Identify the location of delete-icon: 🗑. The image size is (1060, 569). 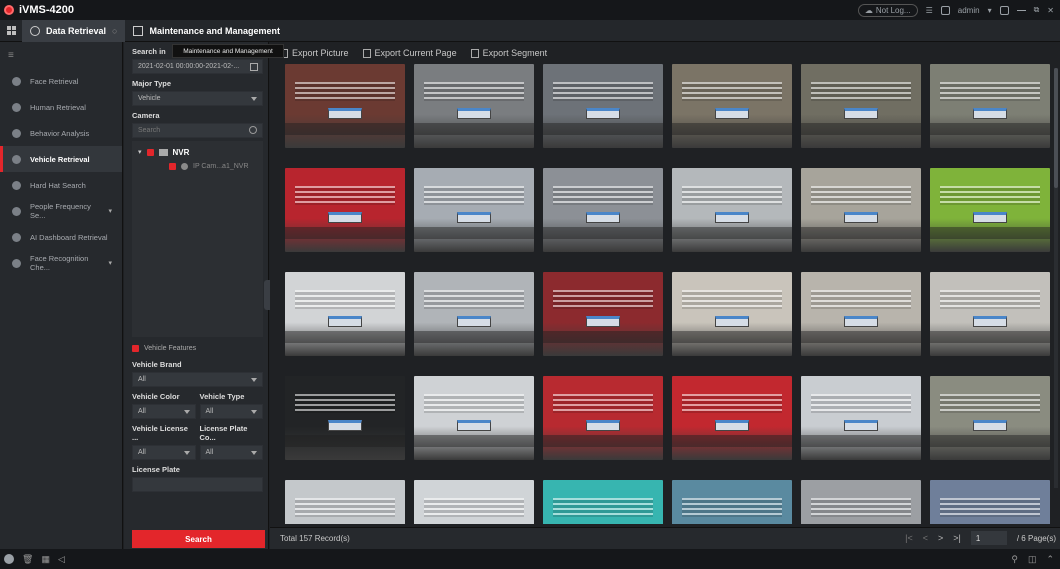
(27, 559).